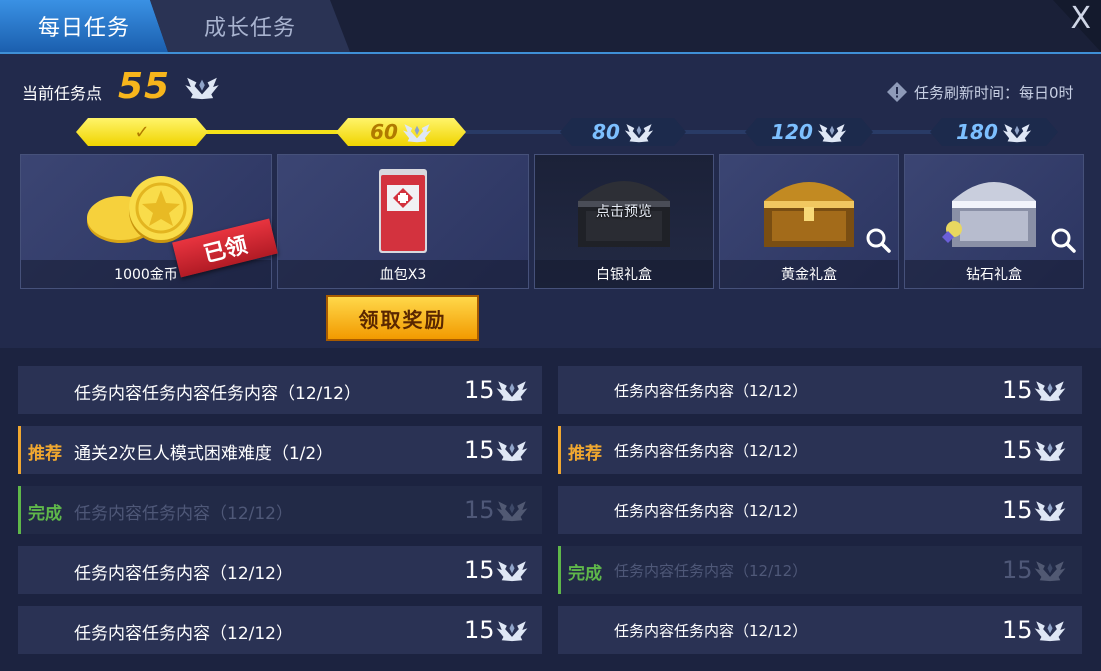  I want to click on tab-growth-tasks-label: 成长任务, so click(249, 28).